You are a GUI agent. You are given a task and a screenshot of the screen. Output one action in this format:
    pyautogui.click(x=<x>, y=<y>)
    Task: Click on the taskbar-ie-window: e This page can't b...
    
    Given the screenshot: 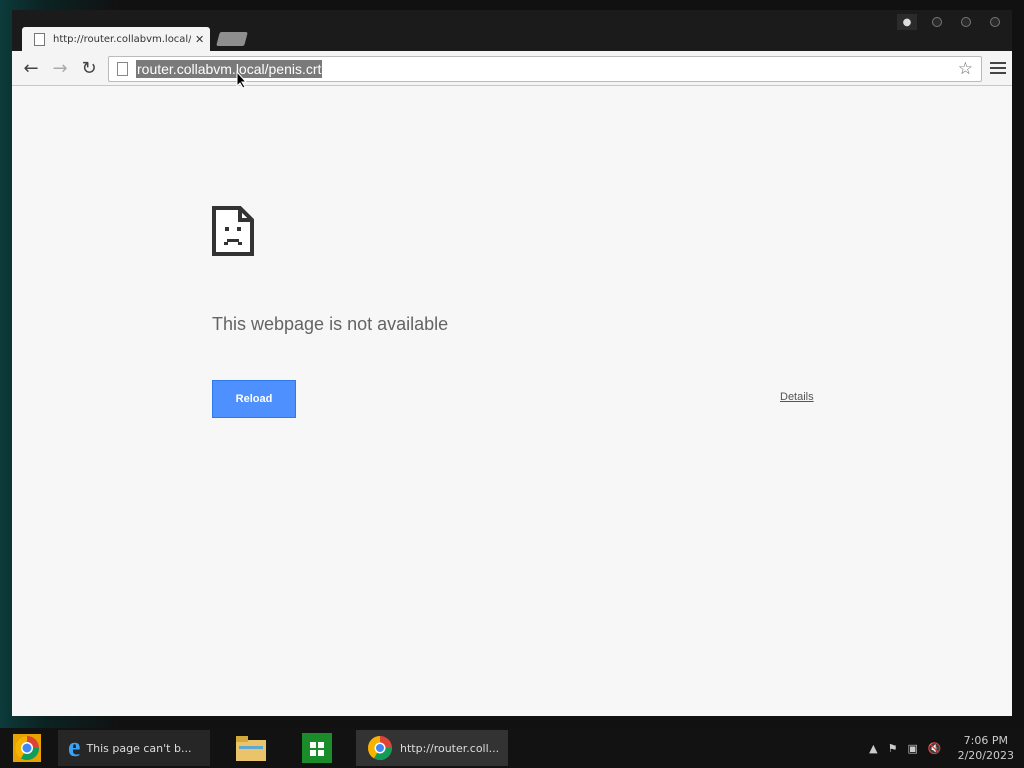 What is the action you would take?
    pyautogui.click(x=134, y=748)
    